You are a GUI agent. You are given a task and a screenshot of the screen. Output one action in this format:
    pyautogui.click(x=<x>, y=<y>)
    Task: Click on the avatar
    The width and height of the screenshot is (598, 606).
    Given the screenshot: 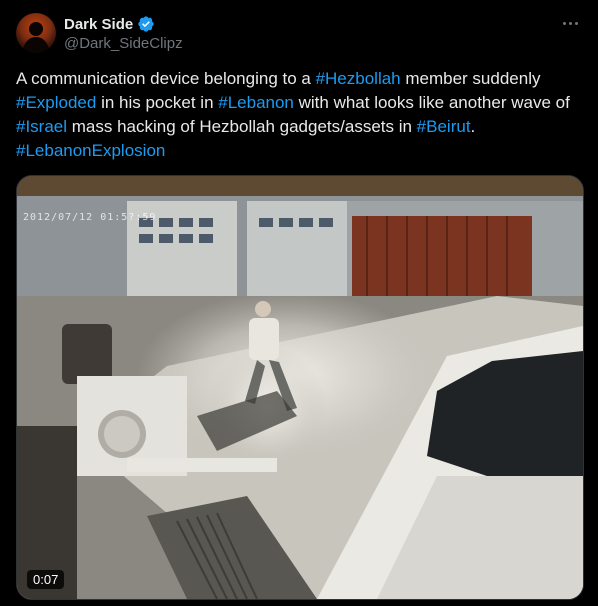 What is the action you would take?
    pyautogui.click(x=36, y=33)
    